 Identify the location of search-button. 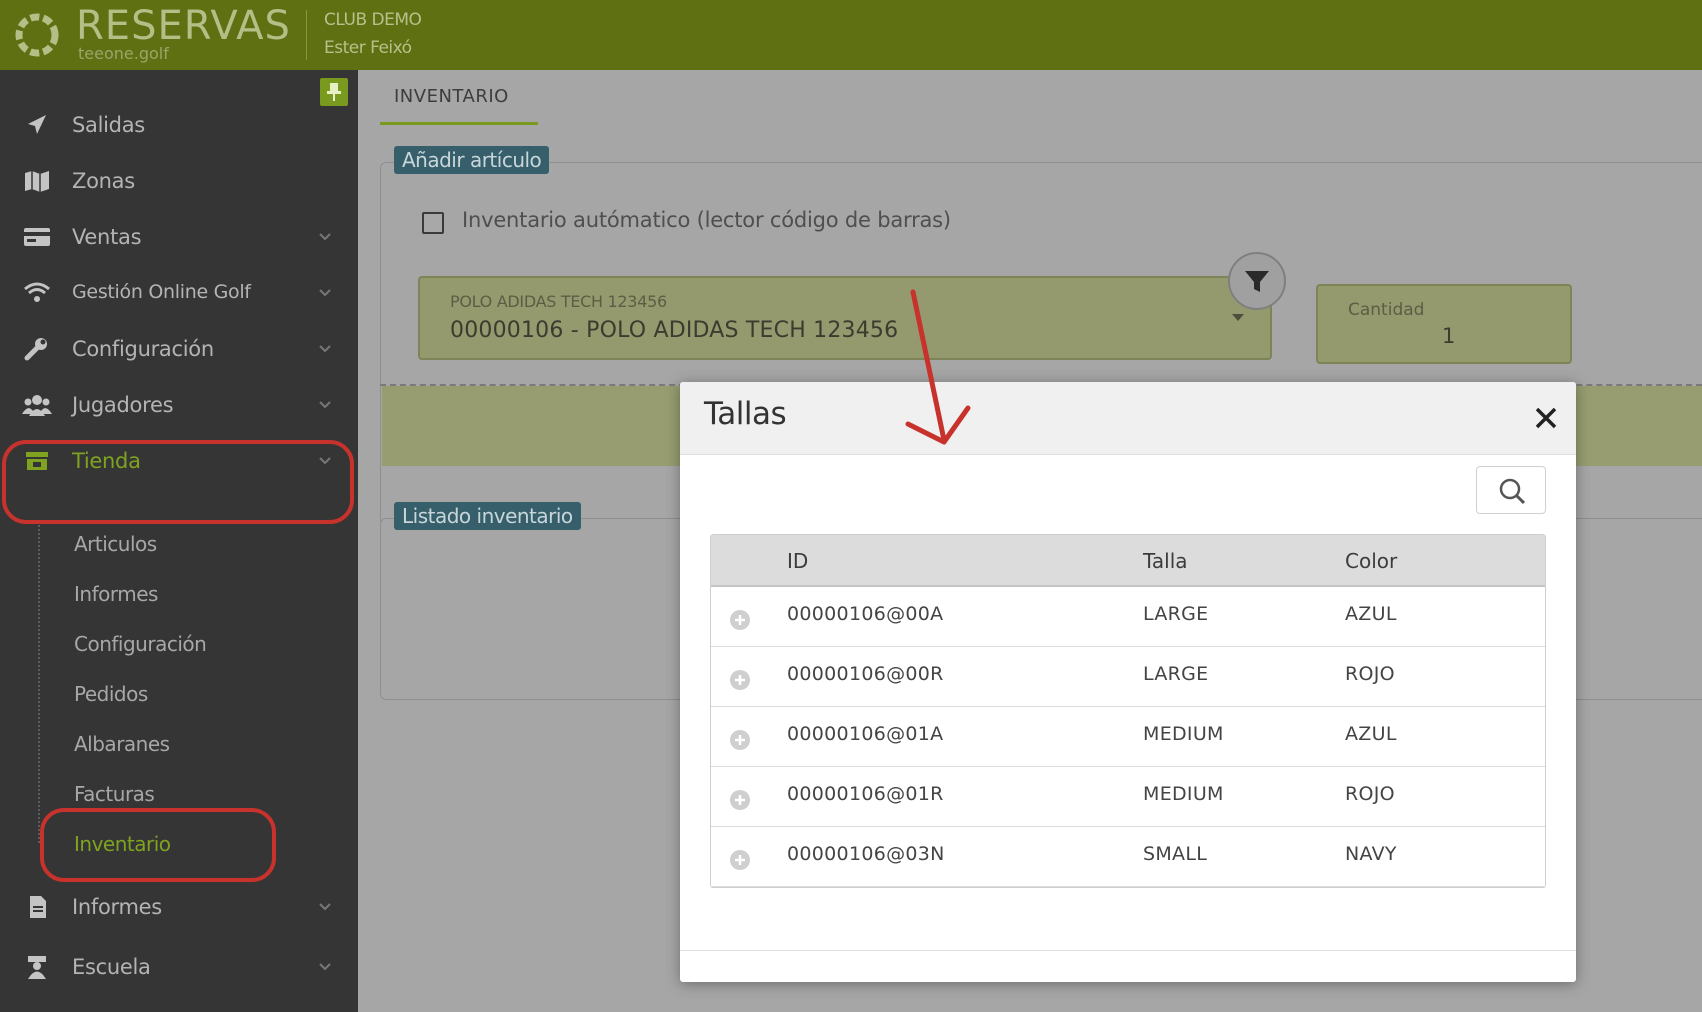
(1511, 490).